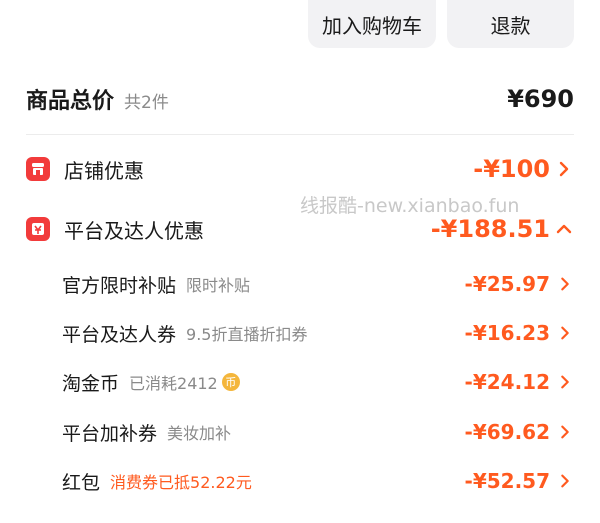 The height and width of the screenshot is (523, 600). I want to click on sub-item-value: -¥69.62, so click(507, 432).